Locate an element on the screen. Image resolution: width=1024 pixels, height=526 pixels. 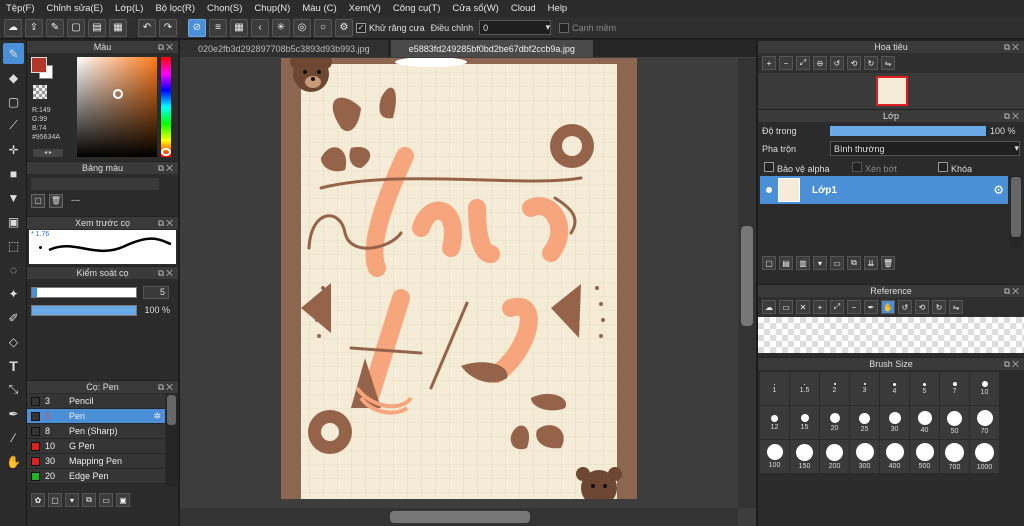
pen-list-item: 3 Pencil is located at coordinates (96, 401).